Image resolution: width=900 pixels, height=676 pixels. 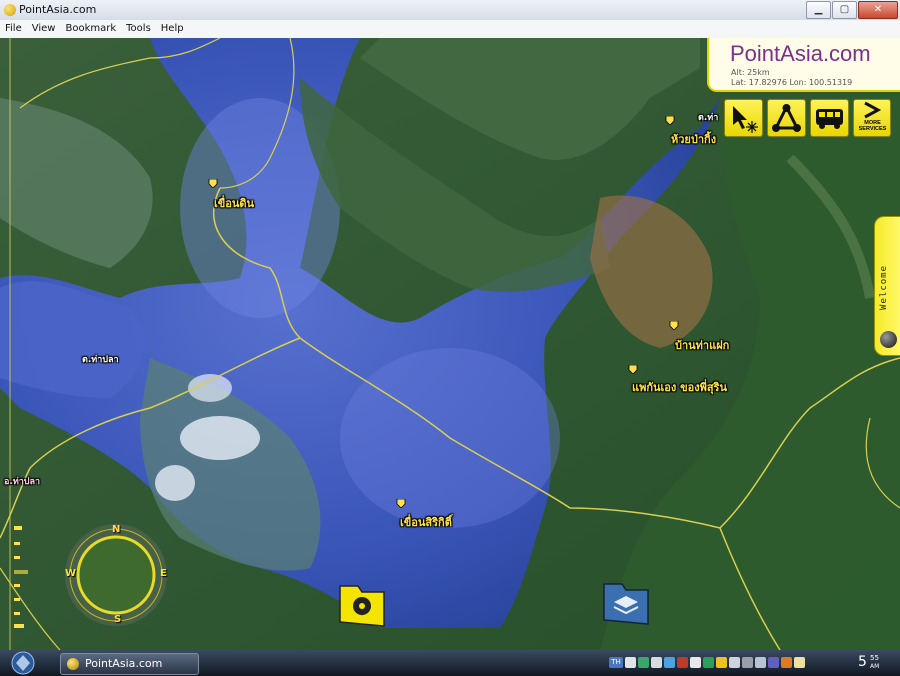 I want to click on cursor-tool-button, so click(x=743, y=118).